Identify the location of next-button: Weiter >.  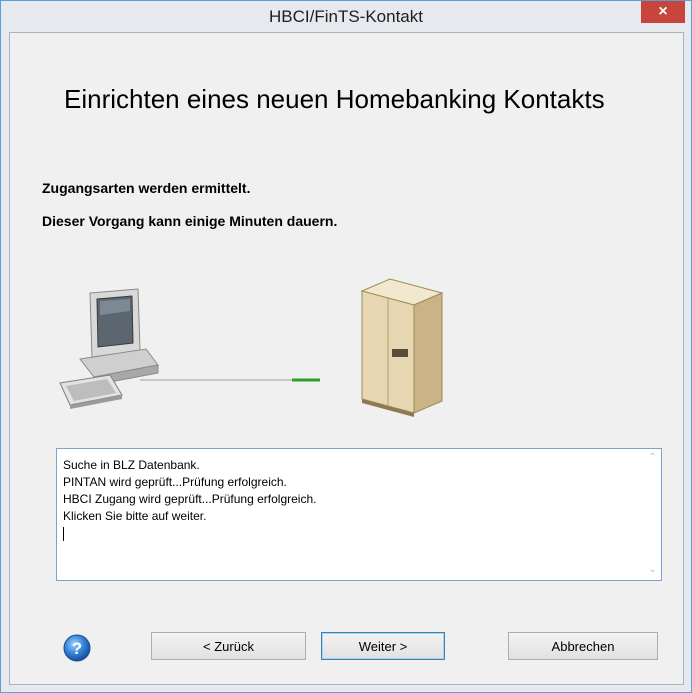
(383, 646).